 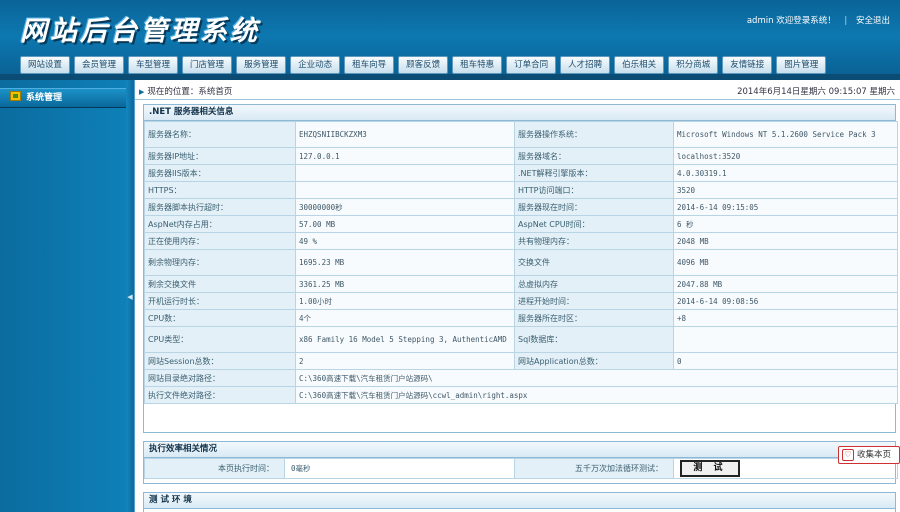 I want to click on nav-item-recruitment: 人才招聘, so click(x=585, y=65).